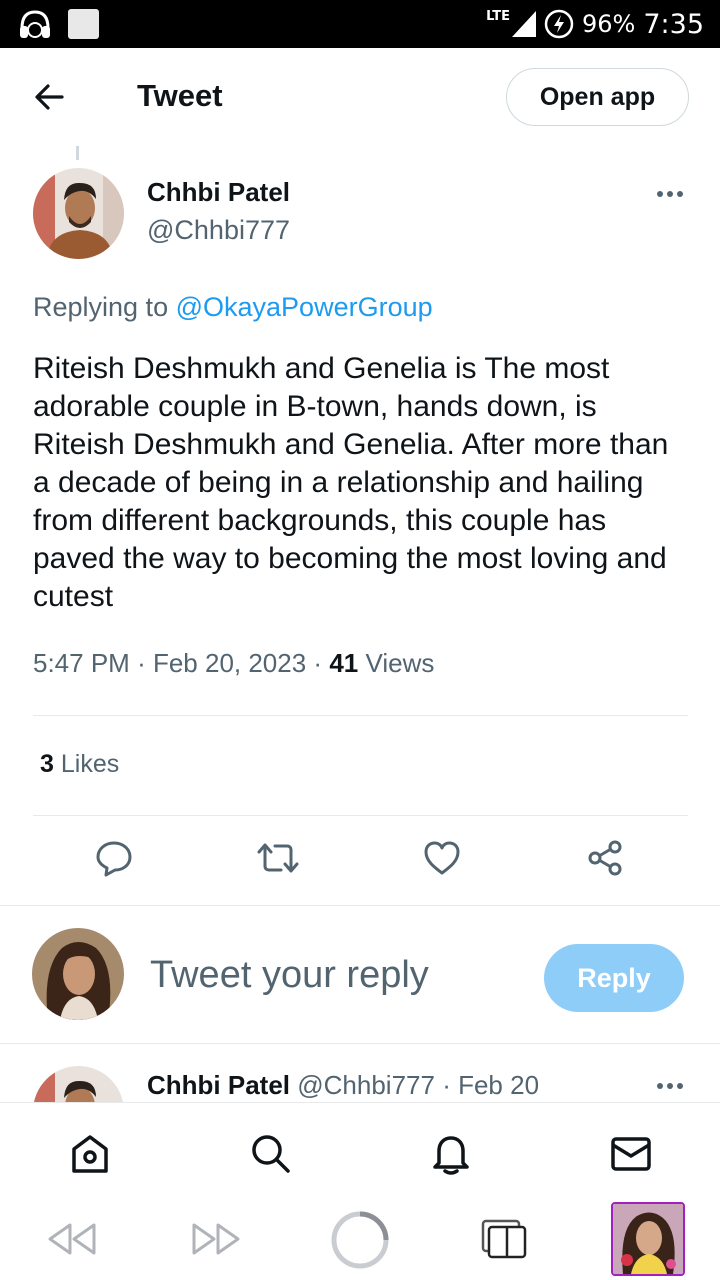 The height and width of the screenshot is (1280, 720). What do you see at coordinates (609, 24) in the screenshot?
I see `battery-percentage: 96%` at bounding box center [609, 24].